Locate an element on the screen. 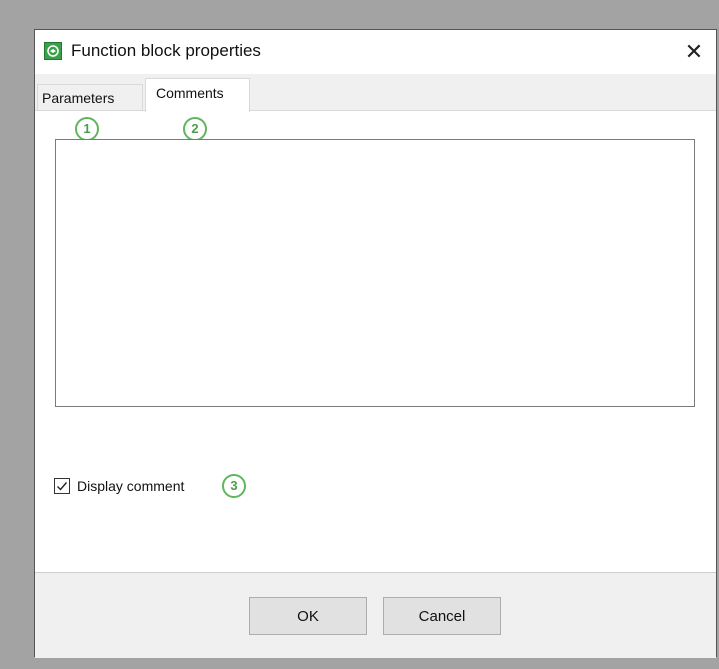  tab-comments: Comments is located at coordinates (197, 95).